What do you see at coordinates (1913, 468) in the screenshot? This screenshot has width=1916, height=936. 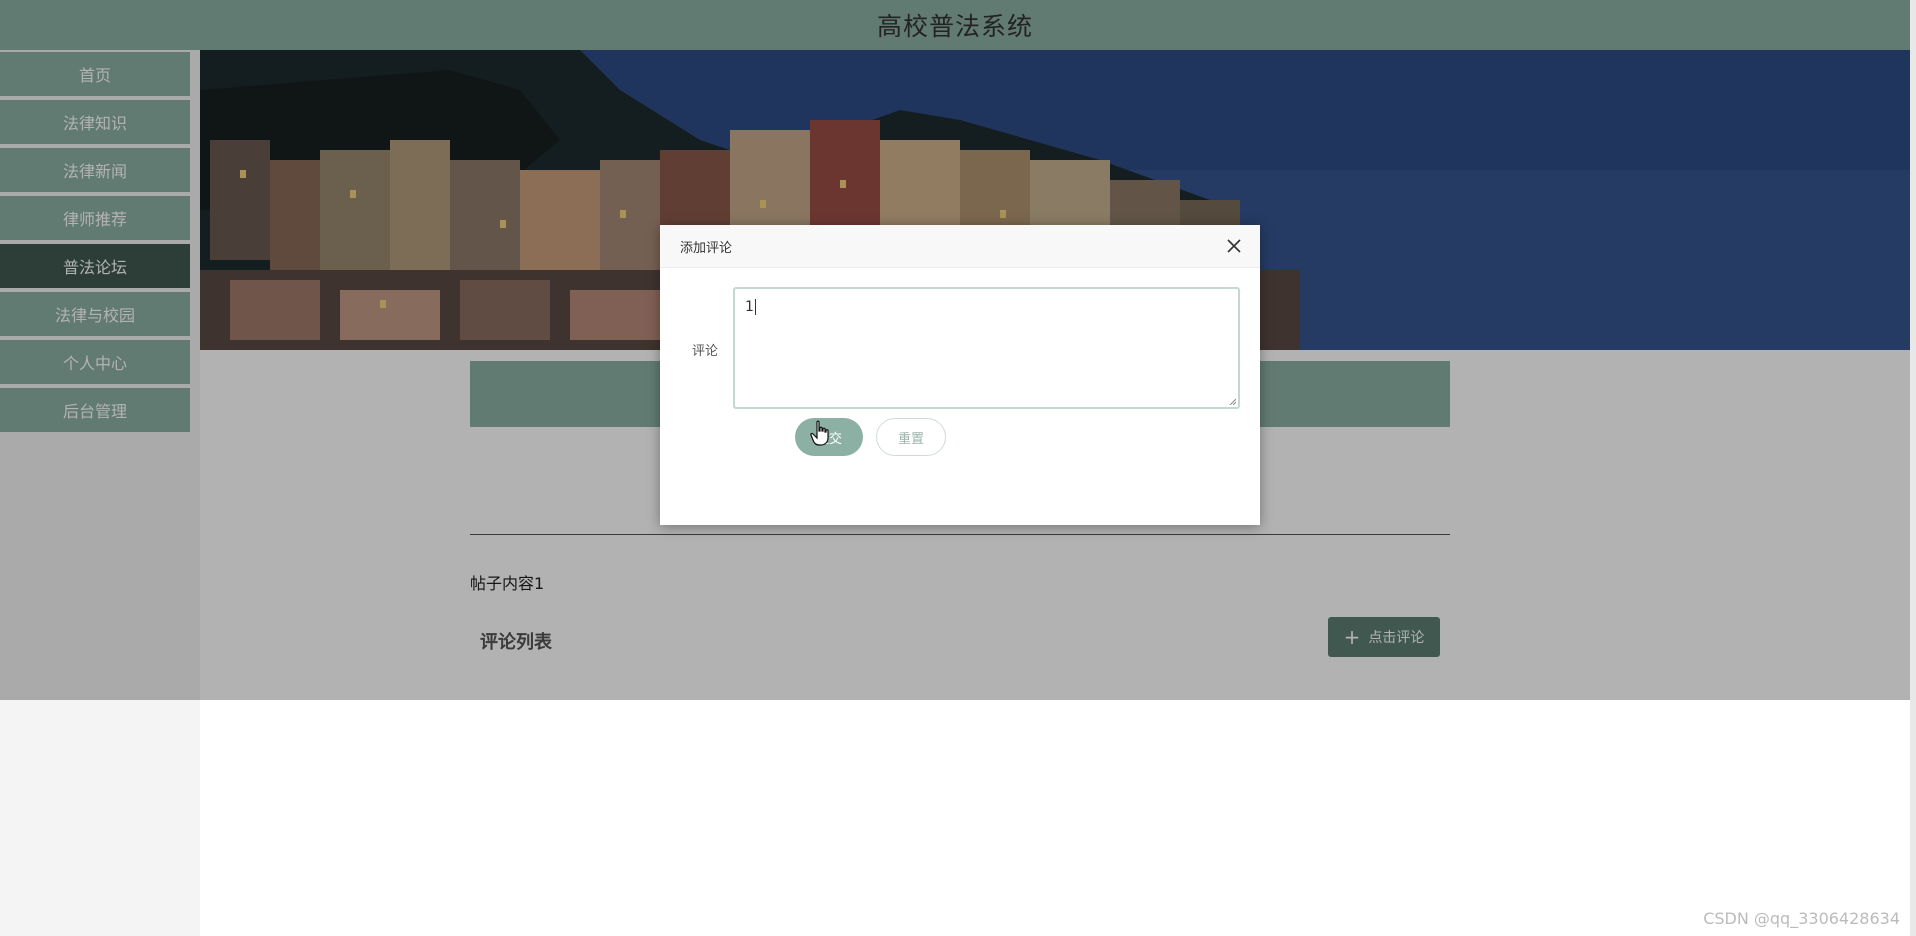 I see `window-edge` at bounding box center [1913, 468].